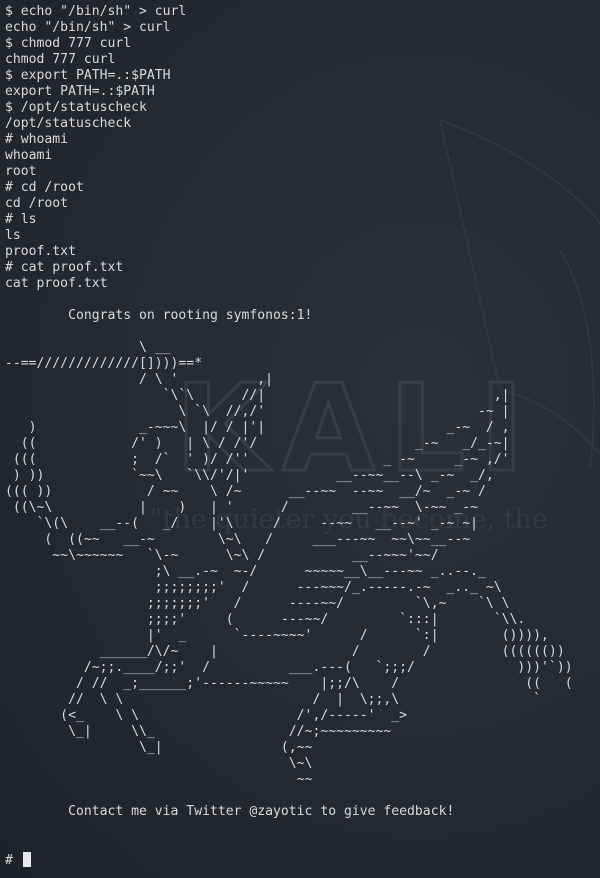  Describe the element at coordinates (253, 475) in the screenshot. I see `terminal-line: ) )) `~~\ `\\/'/|' __--~~__--\ _-~ _/,` at that location.